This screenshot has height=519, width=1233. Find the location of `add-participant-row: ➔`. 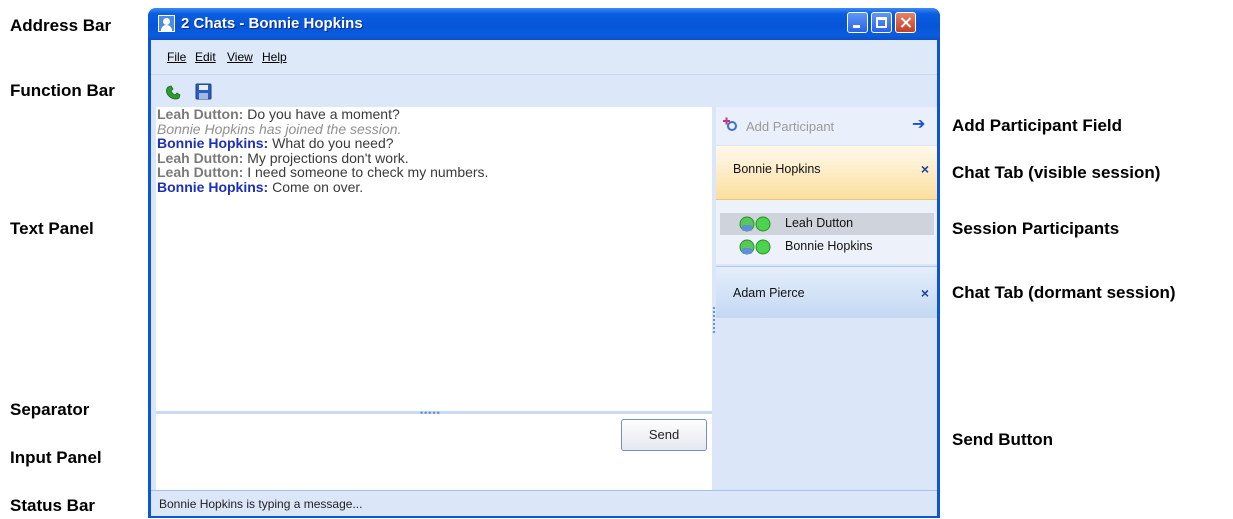

add-participant-row: ➔ is located at coordinates (826, 126).